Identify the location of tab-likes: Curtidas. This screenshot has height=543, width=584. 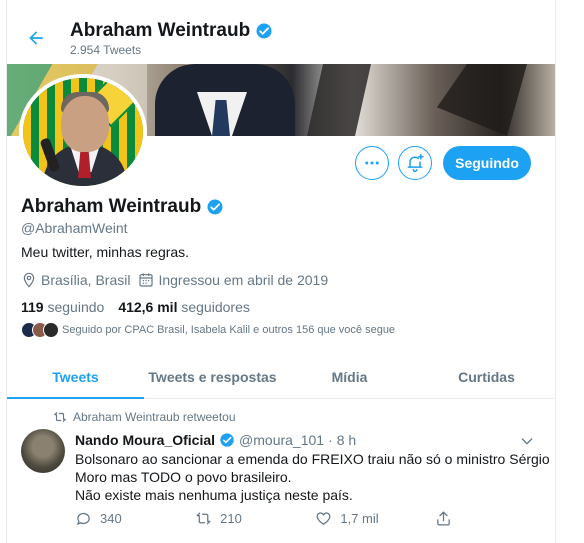
(486, 376).